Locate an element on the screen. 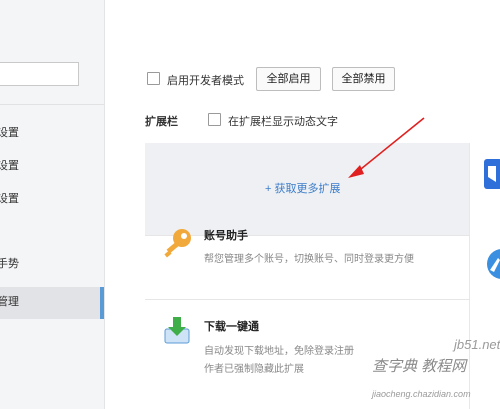 The height and width of the screenshot is (409, 500). show-dynamic-text-checkbox is located at coordinates (214, 119).